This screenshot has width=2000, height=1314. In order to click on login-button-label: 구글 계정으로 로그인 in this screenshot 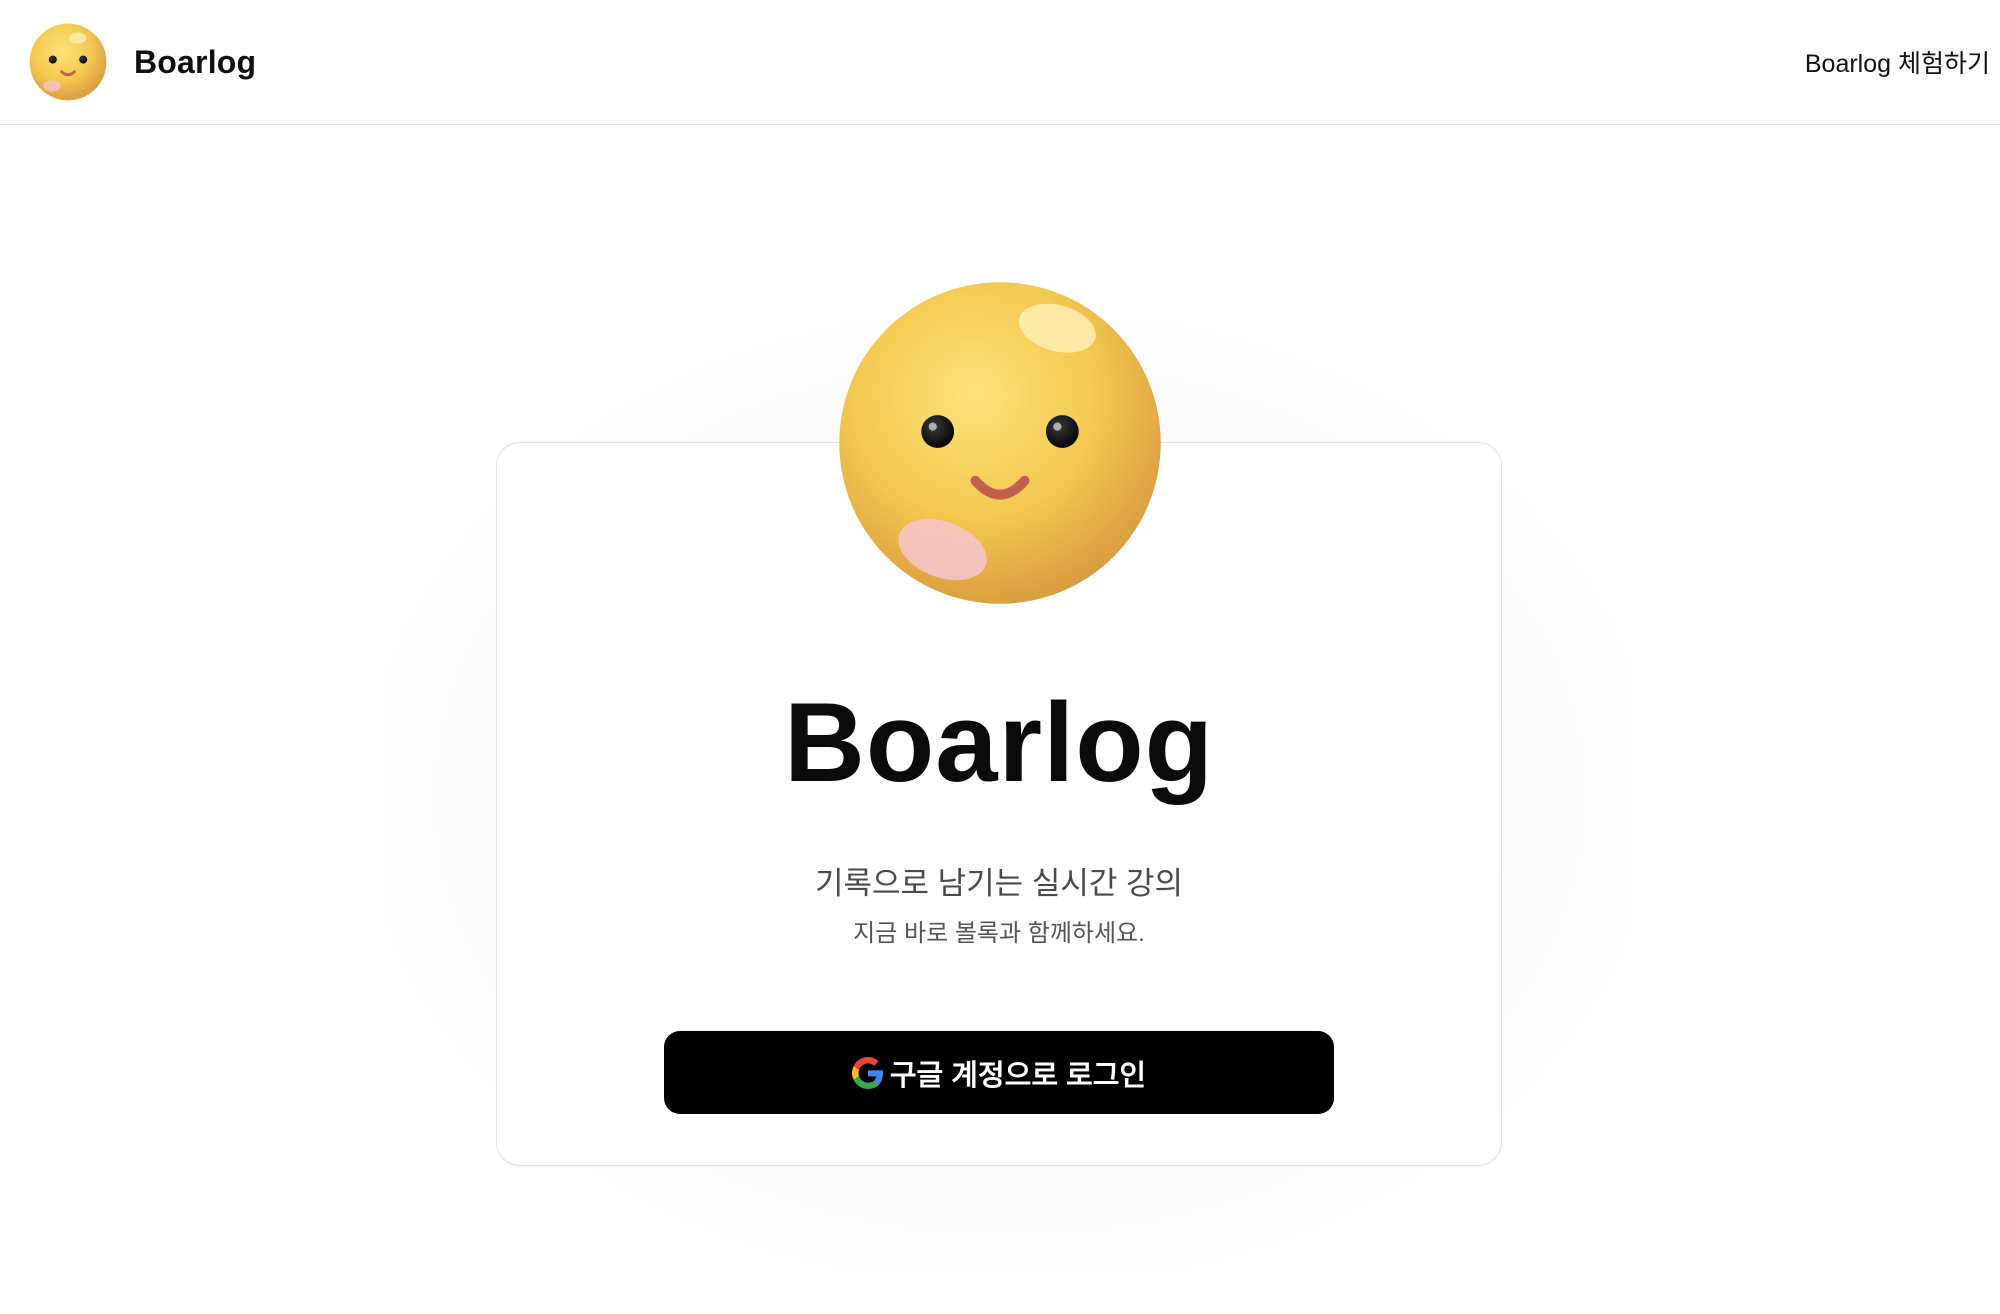, I will do `click(1018, 1075)`.